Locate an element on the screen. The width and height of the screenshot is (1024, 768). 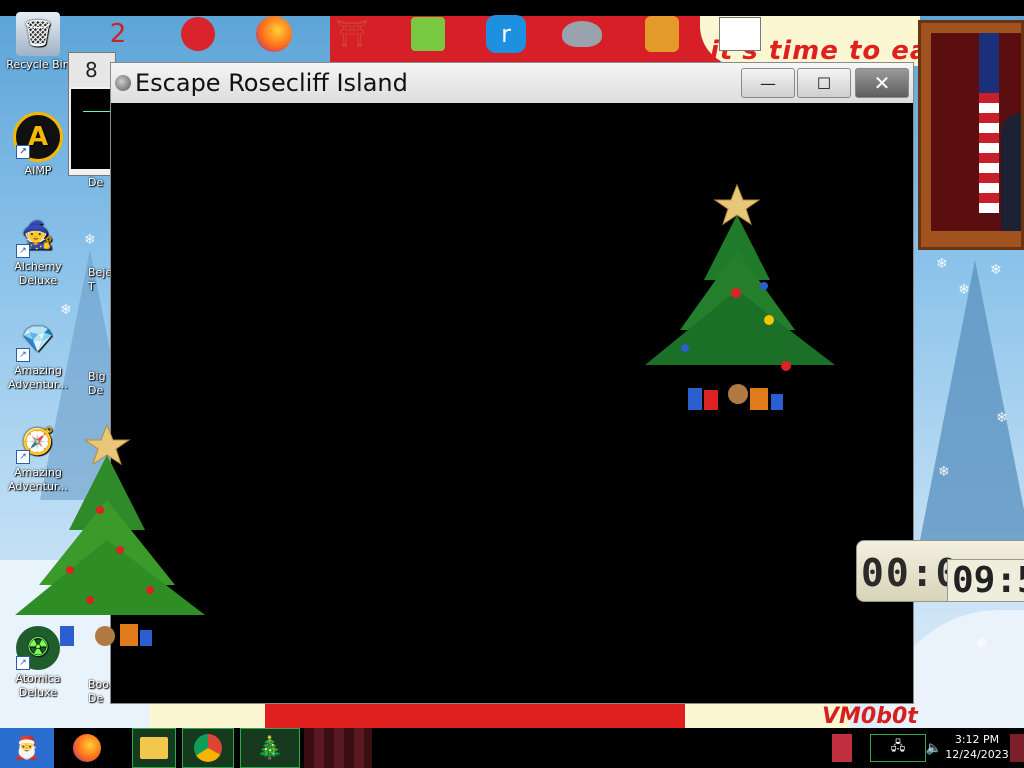
background-window-line is located at coordinates (98, 111).